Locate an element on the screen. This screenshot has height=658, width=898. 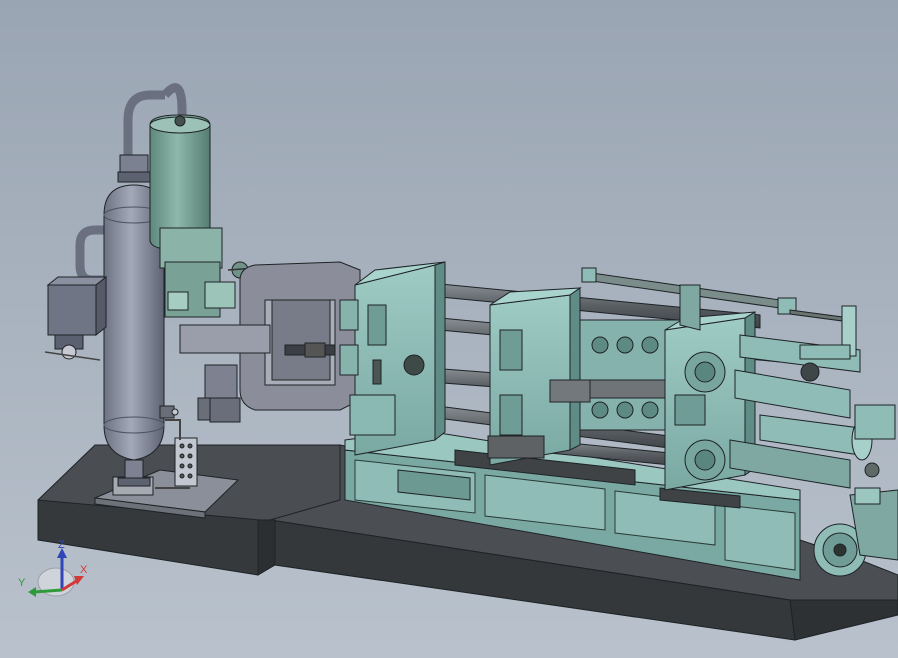
fixed-platen is located at coordinates (392, 358).